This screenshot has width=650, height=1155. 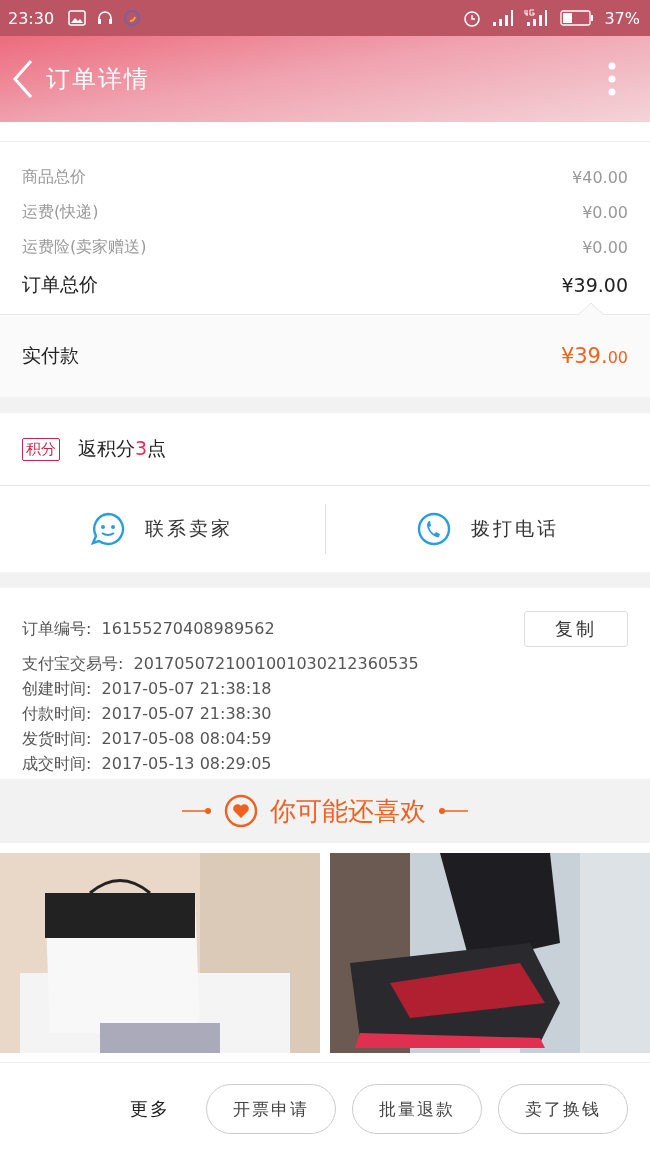 What do you see at coordinates (433, 529) in the screenshot?
I see `phone-icon` at bounding box center [433, 529].